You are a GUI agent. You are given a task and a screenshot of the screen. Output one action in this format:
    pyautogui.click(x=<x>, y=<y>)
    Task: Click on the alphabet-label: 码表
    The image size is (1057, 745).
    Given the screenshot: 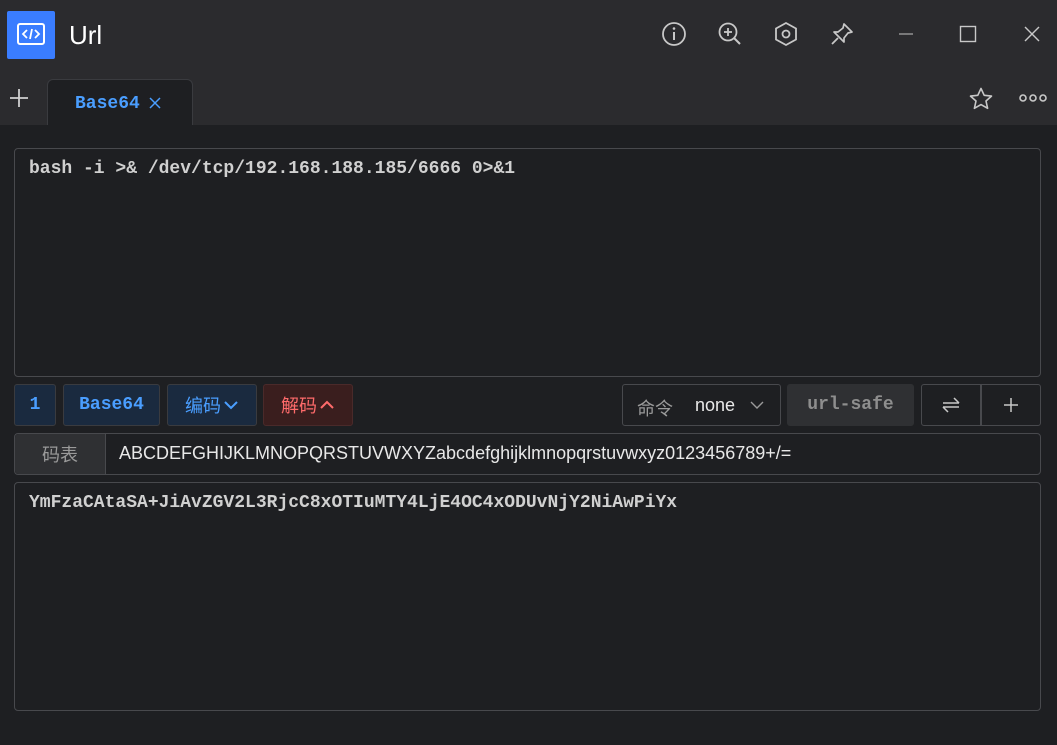 What is the action you would take?
    pyautogui.click(x=60, y=454)
    